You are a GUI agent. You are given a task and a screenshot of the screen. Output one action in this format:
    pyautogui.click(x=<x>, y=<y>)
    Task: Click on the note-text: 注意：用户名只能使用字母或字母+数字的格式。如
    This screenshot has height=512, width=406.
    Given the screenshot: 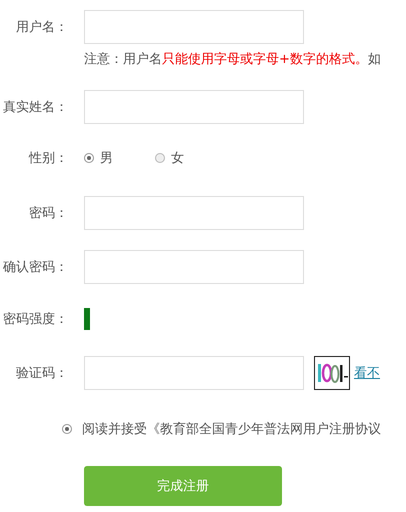 What is the action you would take?
    pyautogui.click(x=233, y=59)
    